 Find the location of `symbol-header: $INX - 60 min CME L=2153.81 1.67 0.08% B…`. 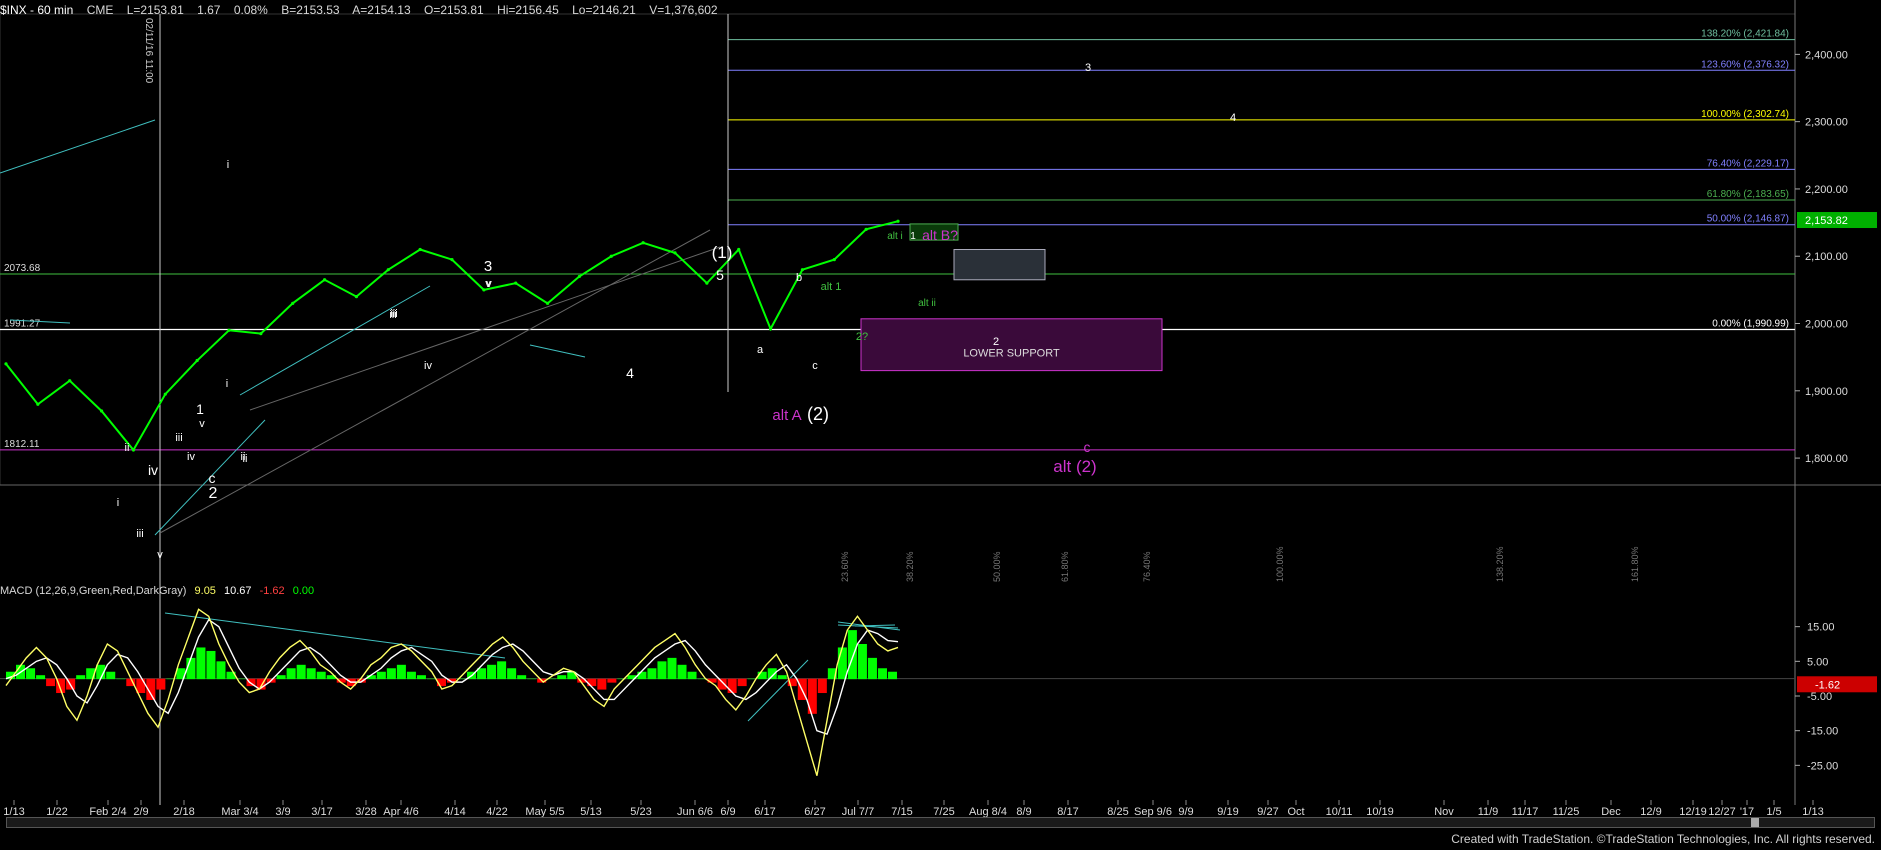

symbol-header: $INX - 60 min CME L=2153.81 1.67 0.08% B… is located at coordinates (364, 11).